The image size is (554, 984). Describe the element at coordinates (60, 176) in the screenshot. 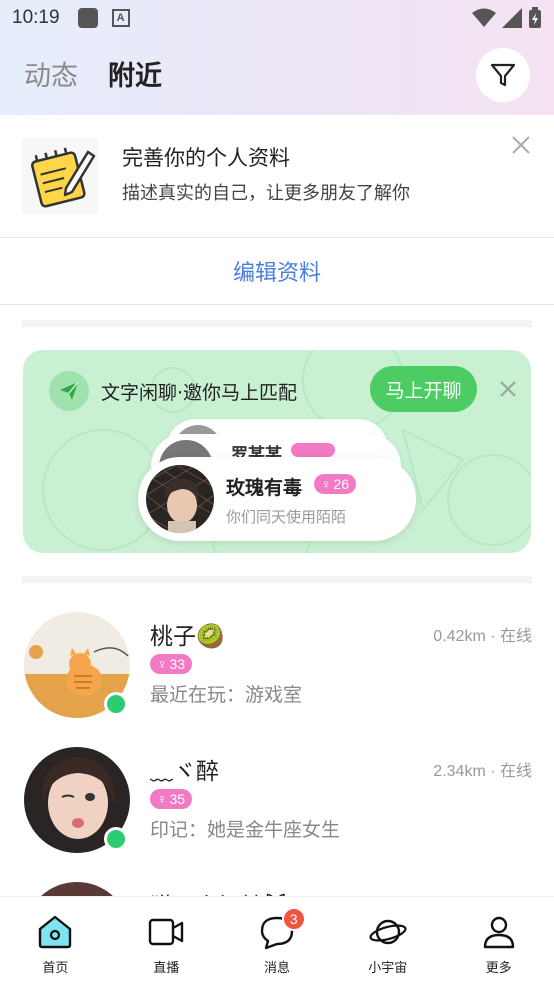

I see `notepad-pencil-icon` at that location.